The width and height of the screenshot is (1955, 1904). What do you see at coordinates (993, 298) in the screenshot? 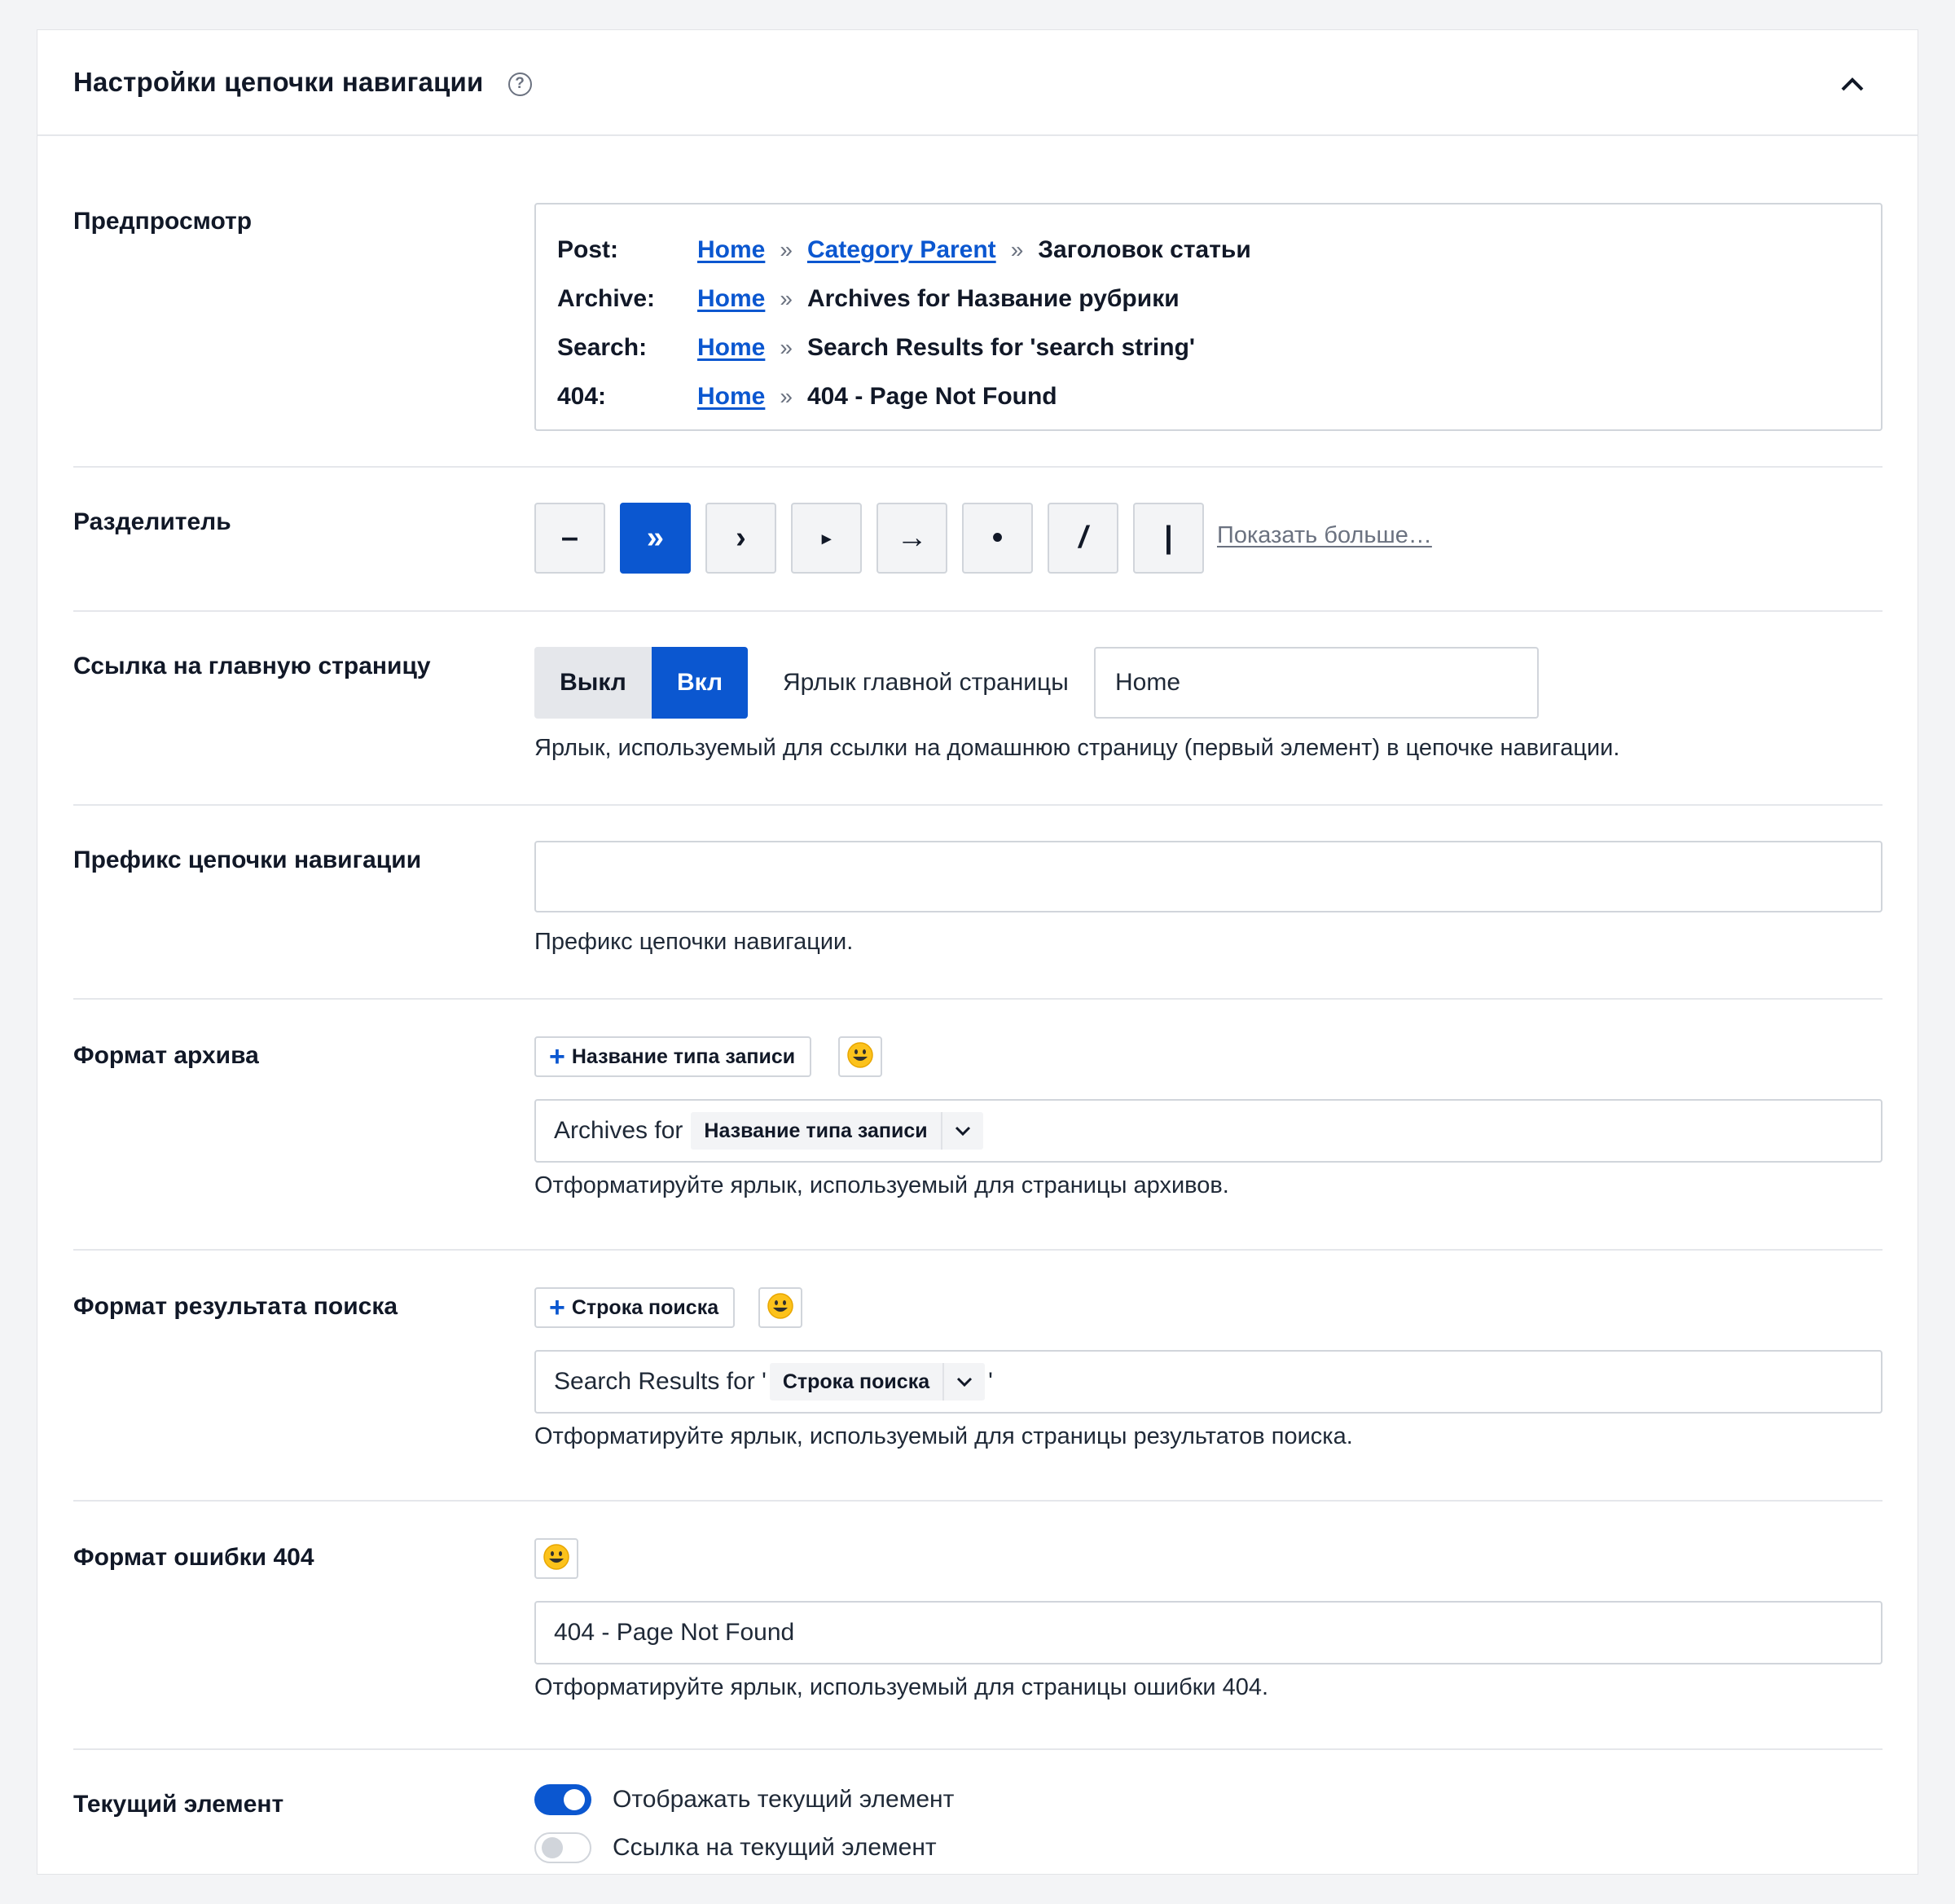
I see `breadcrumb-current: Archives for Название рубрики` at bounding box center [993, 298].